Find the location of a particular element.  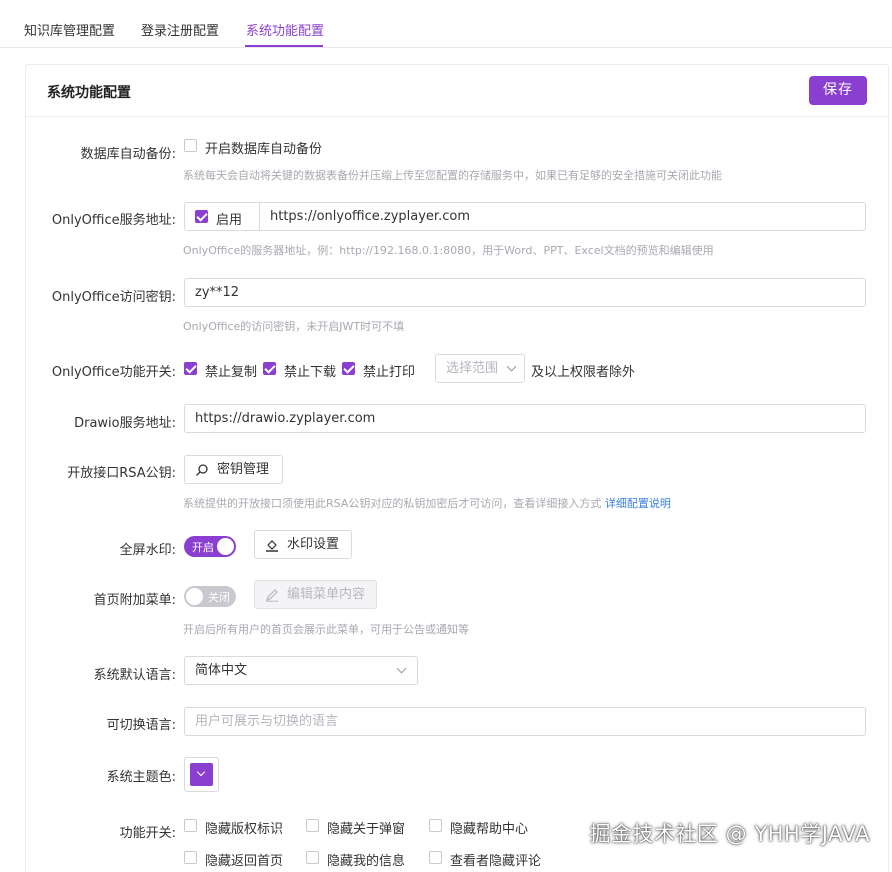

disable-copy-checkbox is located at coordinates (190, 368).